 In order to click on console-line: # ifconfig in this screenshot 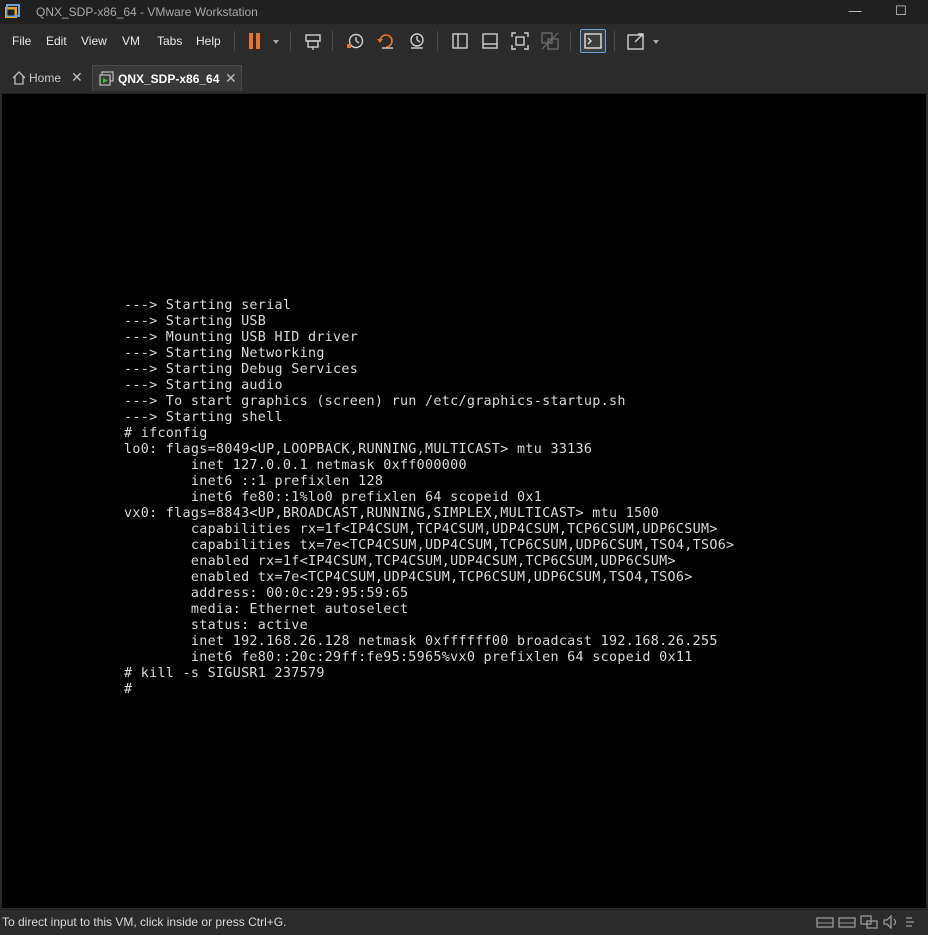, I will do `click(166, 433)`.